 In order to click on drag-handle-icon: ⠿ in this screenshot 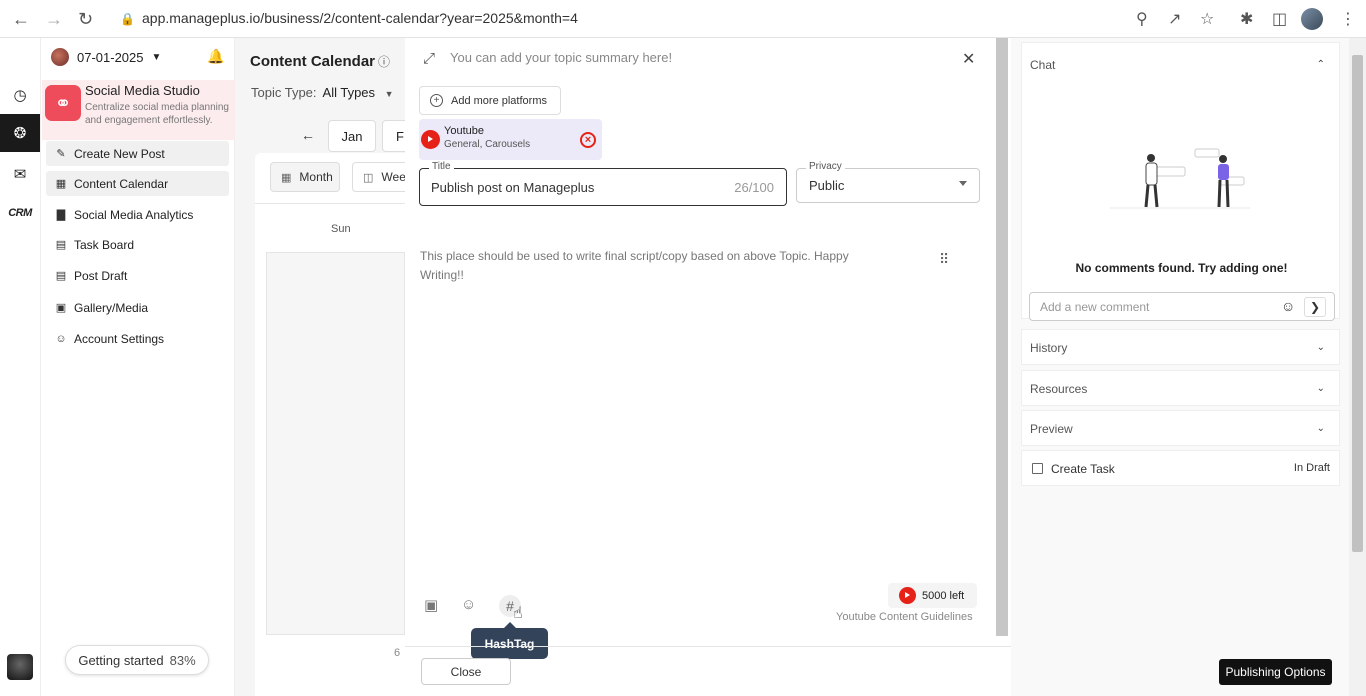, I will do `click(944, 259)`.